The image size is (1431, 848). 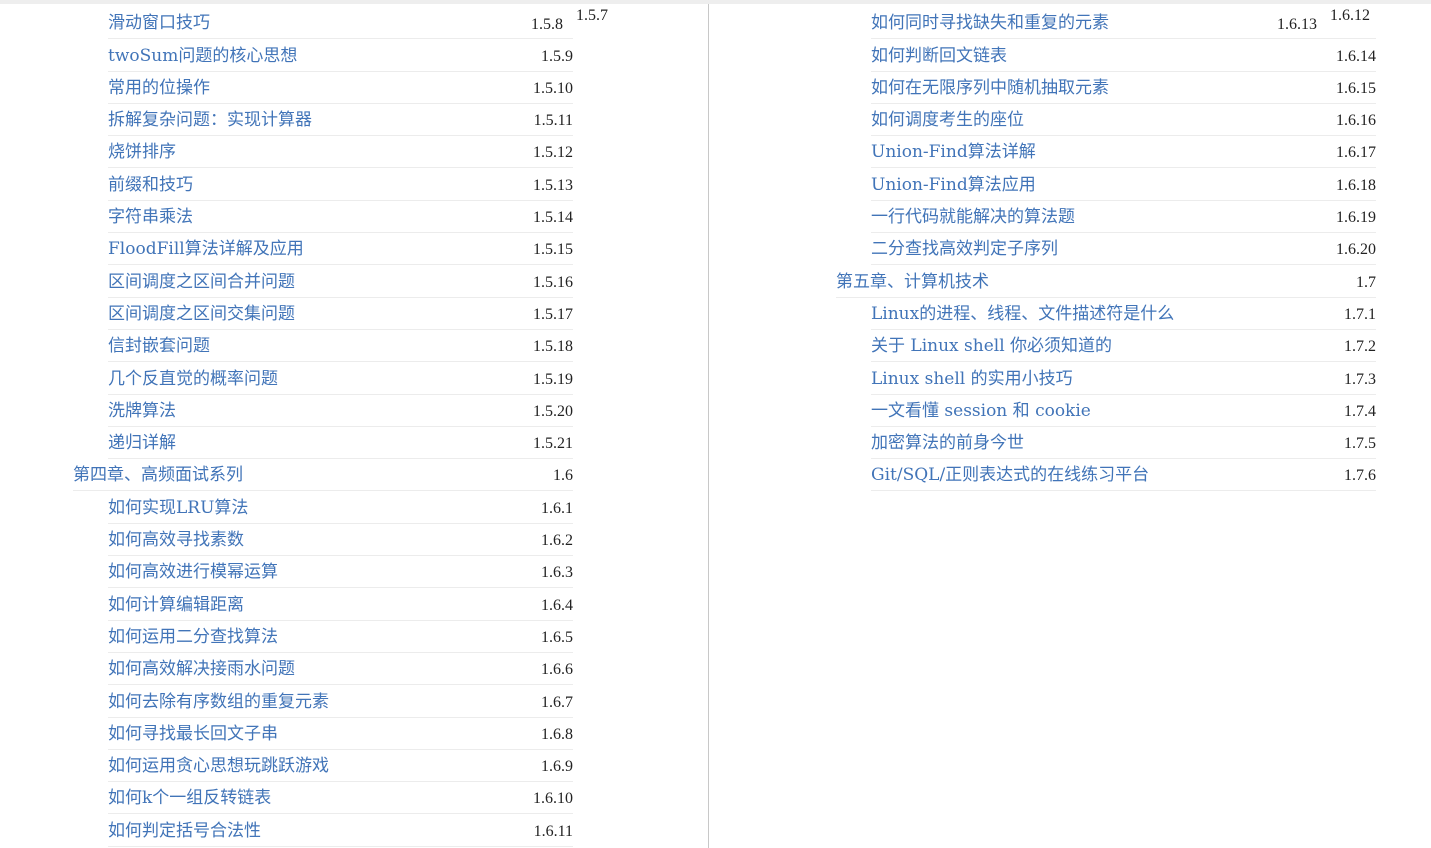 What do you see at coordinates (1356, 88) in the screenshot?
I see `toc-page-number: 1.6.15` at bounding box center [1356, 88].